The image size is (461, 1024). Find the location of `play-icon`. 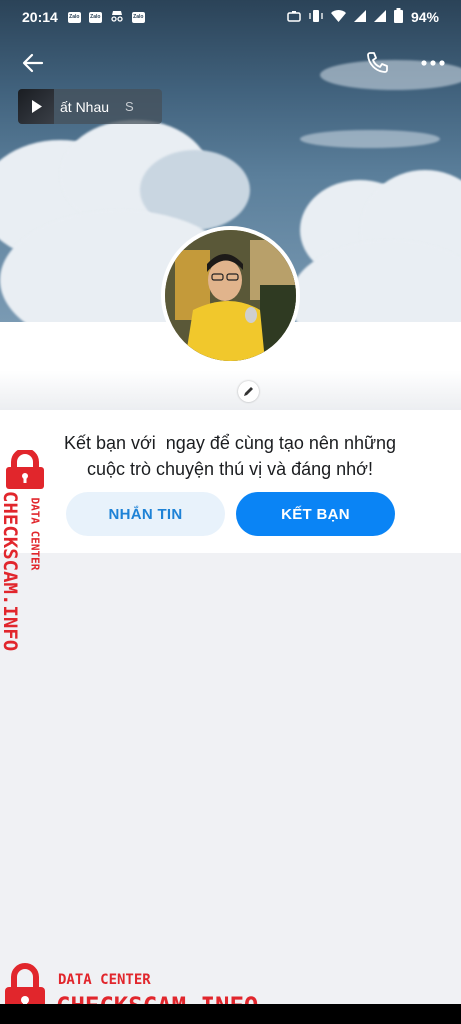

play-icon is located at coordinates (37, 106).